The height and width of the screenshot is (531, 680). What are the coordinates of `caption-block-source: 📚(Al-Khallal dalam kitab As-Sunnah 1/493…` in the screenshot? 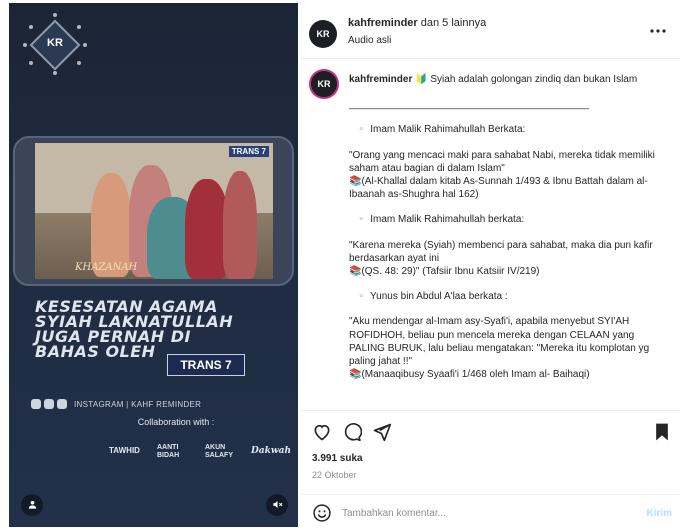 It's located at (498, 188).